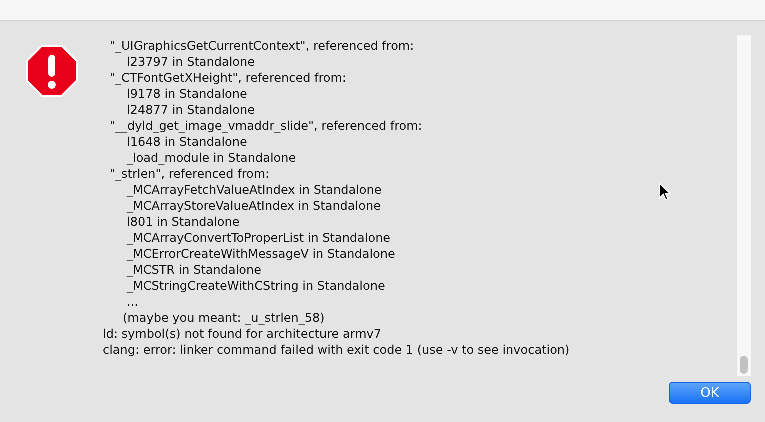 Image resolution: width=765 pixels, height=422 pixels. What do you see at coordinates (266, 126) in the screenshot?
I see `message-line: "__dyld_get_image_vmaddr_slide", referenced from:` at bounding box center [266, 126].